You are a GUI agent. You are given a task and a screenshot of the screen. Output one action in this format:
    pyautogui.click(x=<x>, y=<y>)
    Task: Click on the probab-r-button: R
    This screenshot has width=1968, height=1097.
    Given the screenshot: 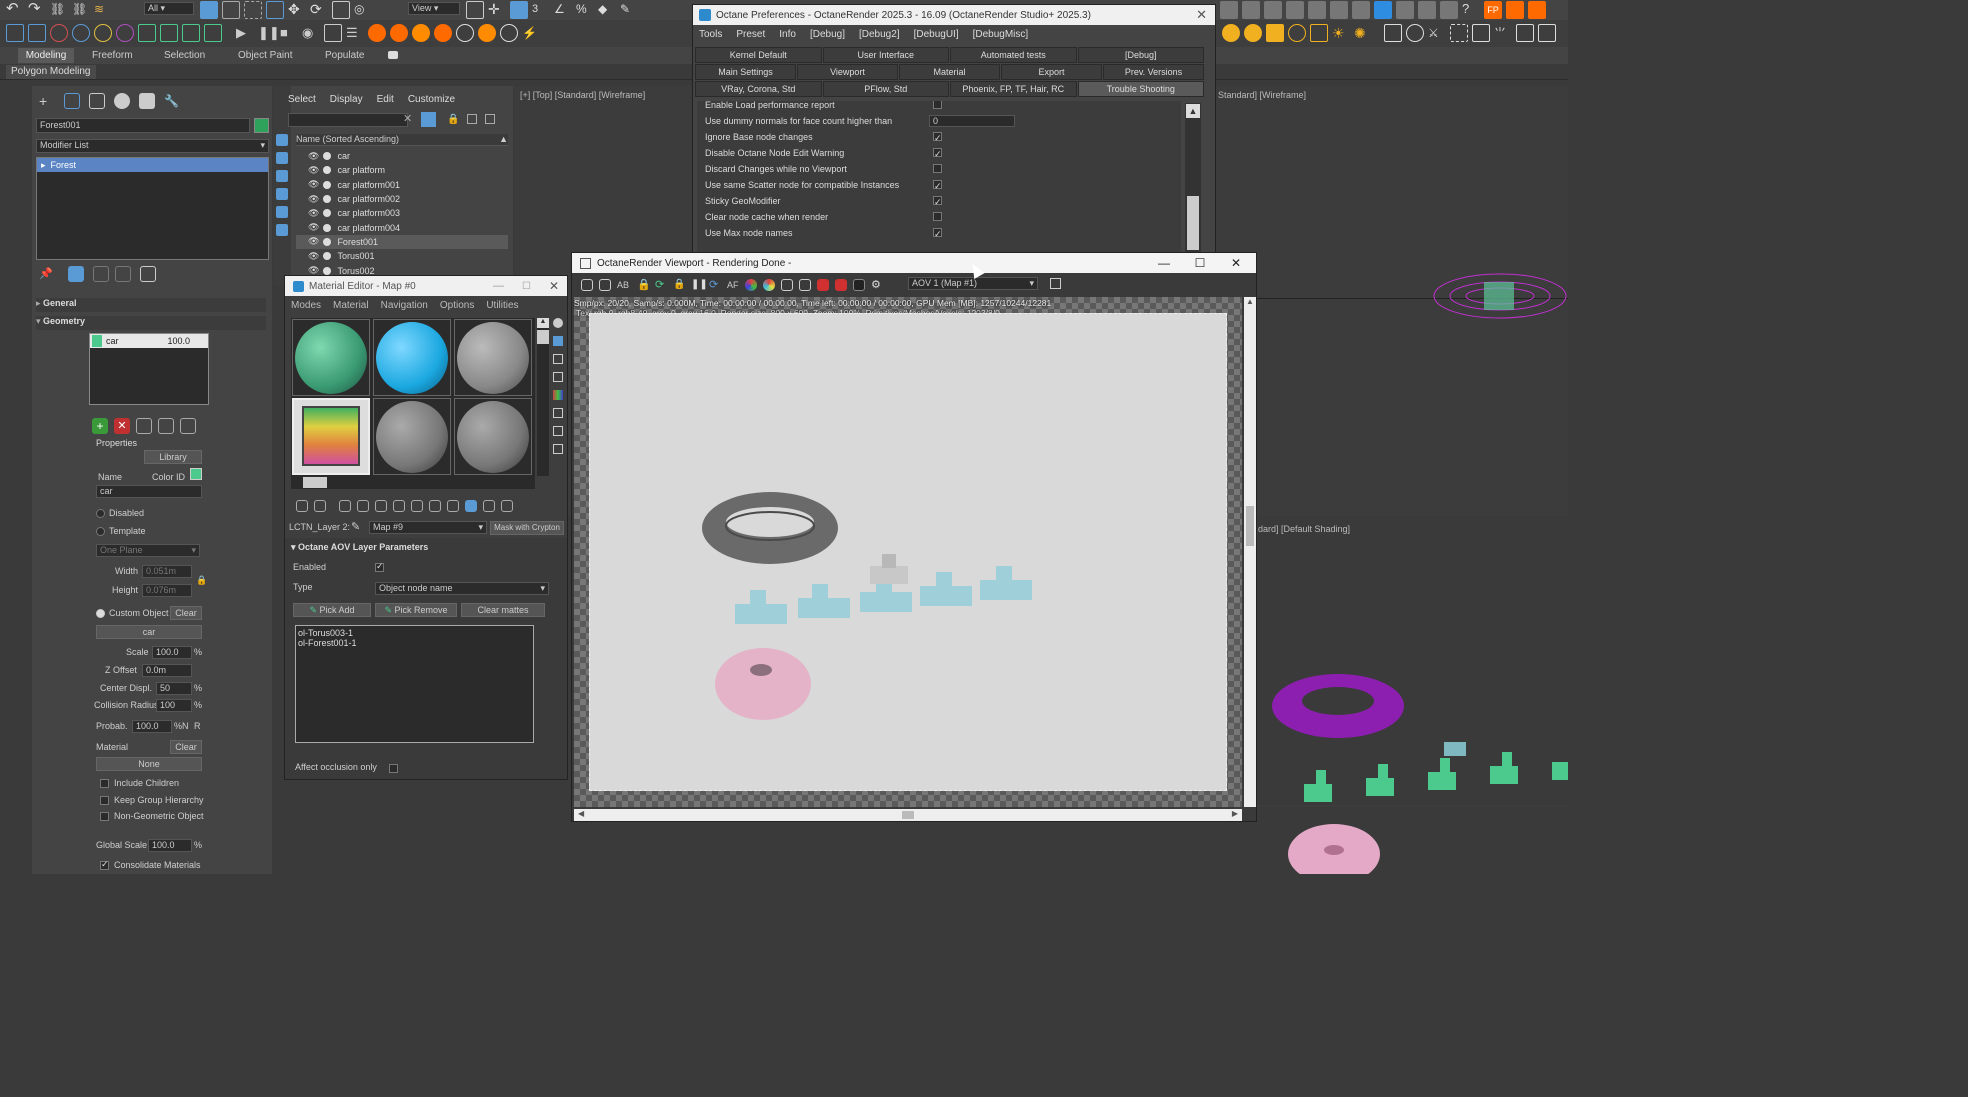 What is the action you would take?
    pyautogui.click(x=197, y=726)
    